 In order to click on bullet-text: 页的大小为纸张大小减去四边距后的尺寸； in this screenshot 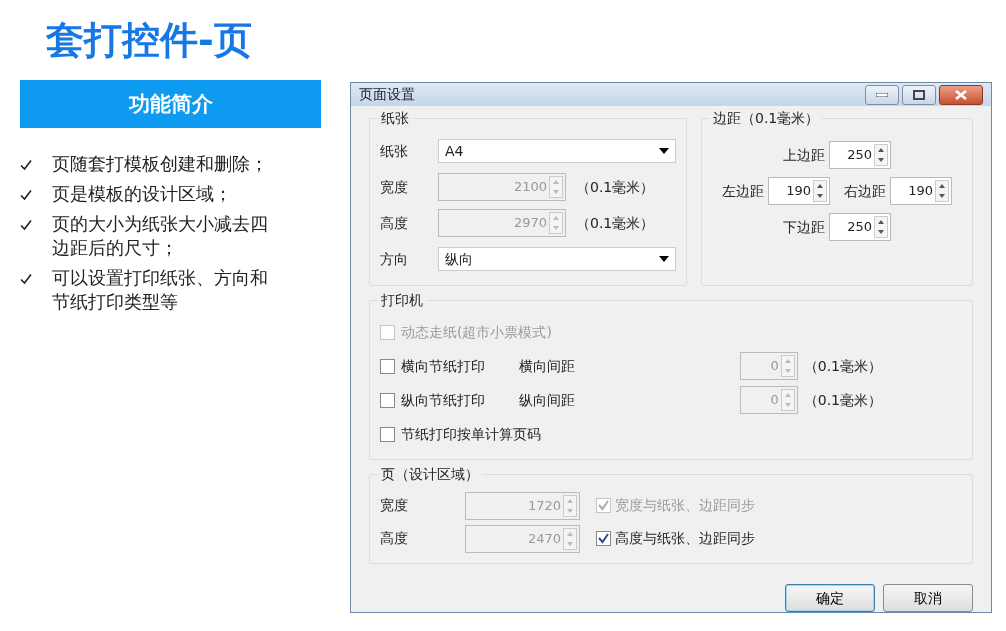, I will do `click(160, 236)`.